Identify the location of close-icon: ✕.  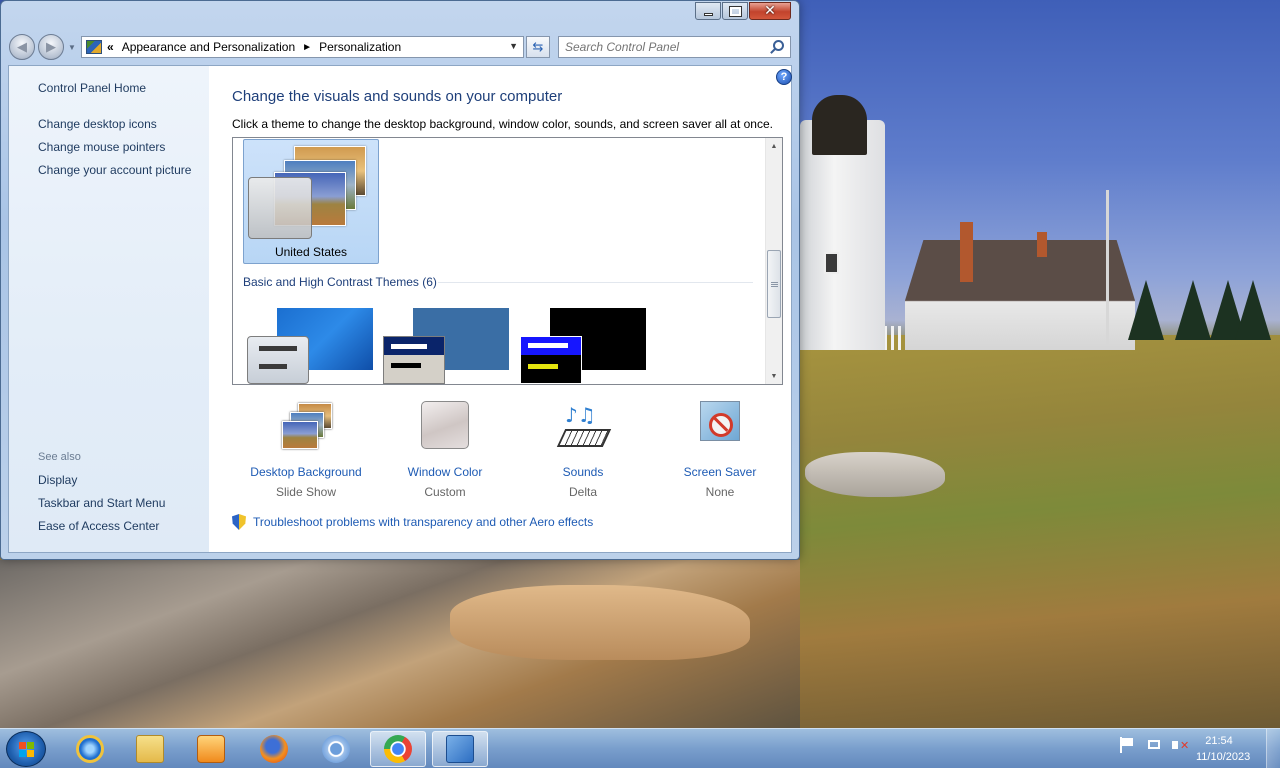
(770, 11).